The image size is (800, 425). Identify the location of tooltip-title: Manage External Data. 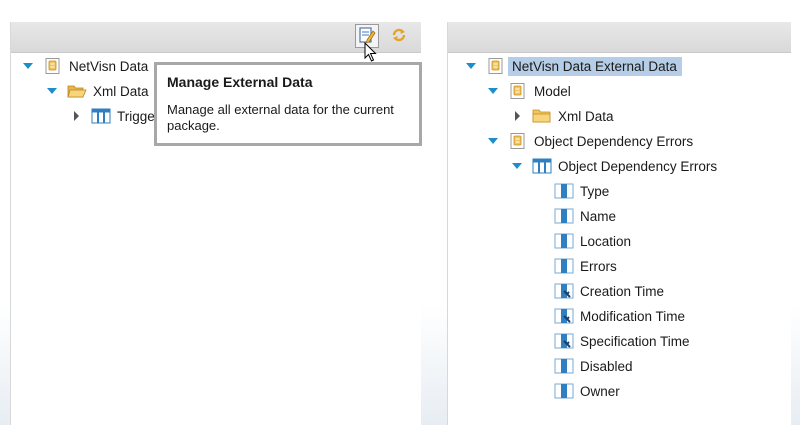
(240, 82).